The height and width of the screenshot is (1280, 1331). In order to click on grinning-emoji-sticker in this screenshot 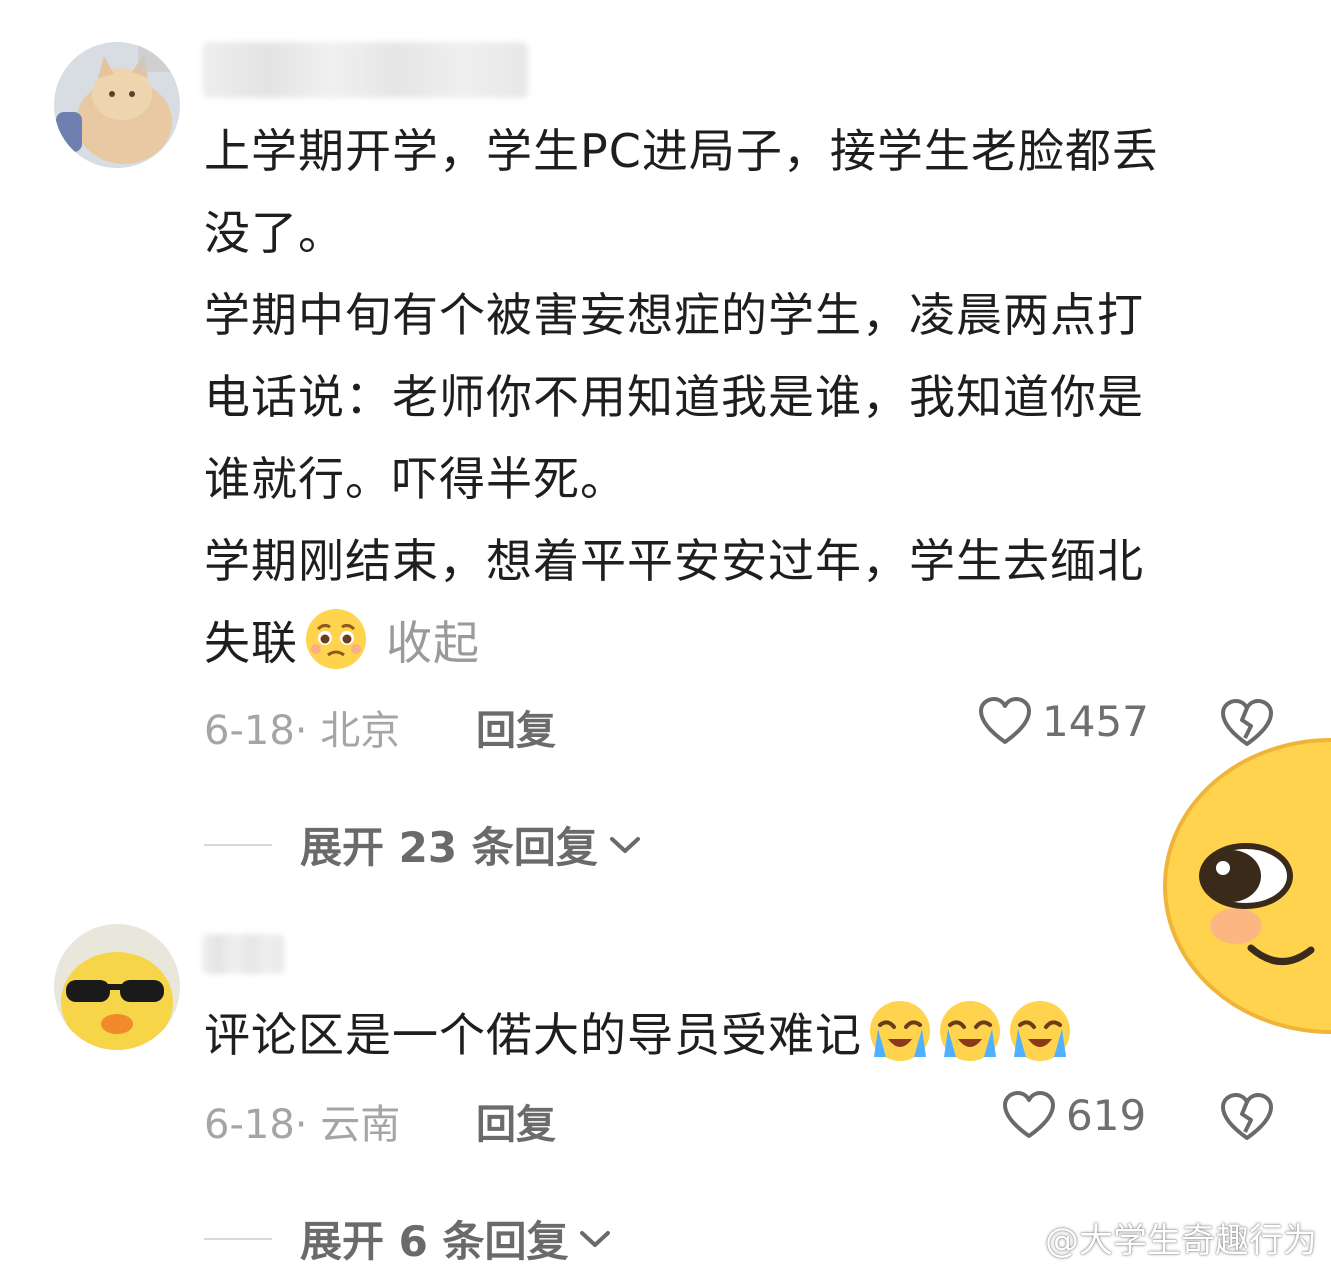, I will do `click(1246, 886)`.